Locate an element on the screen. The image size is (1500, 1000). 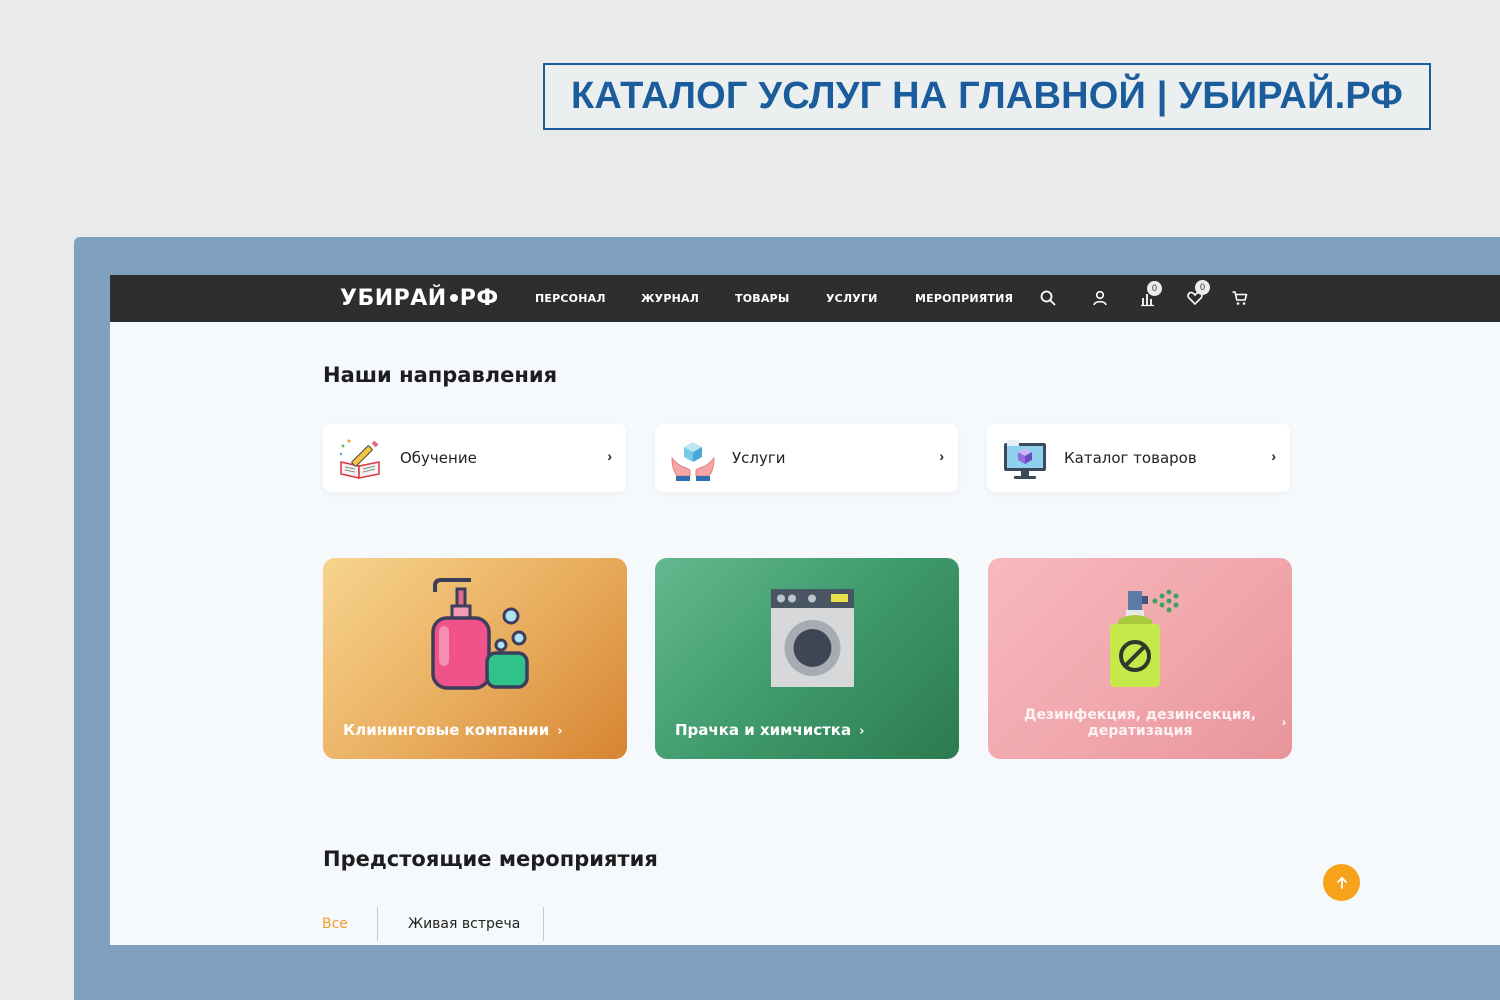
events-title: Предстоящие мероприятия is located at coordinates (490, 859).